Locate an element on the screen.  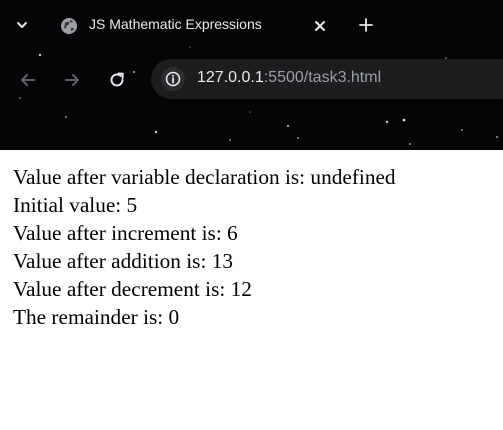
arrow-right-icon is located at coordinates (72, 80).